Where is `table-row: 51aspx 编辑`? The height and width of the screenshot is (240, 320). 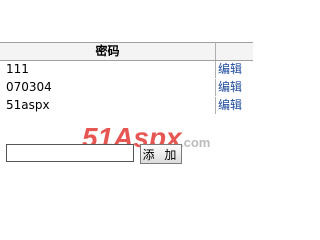 table-row: 51aspx 编辑 is located at coordinates (126, 105).